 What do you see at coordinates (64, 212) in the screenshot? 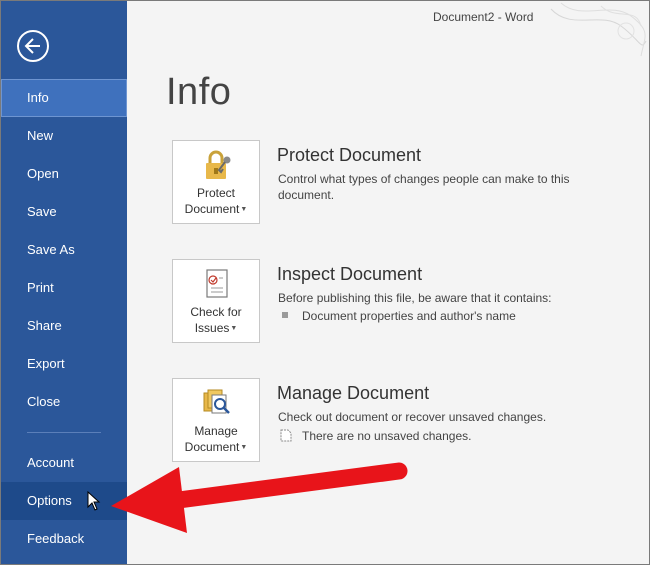
I see `sidebar-item-save: Save` at bounding box center [64, 212].